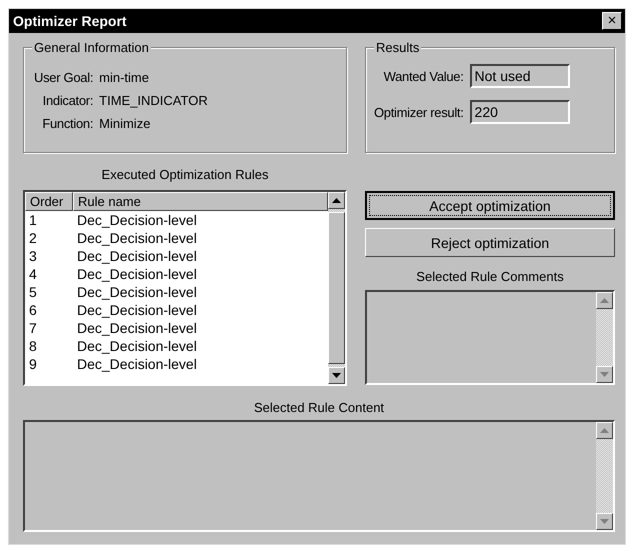  What do you see at coordinates (33, 238) in the screenshot?
I see `table-cell-text: 2` at bounding box center [33, 238].